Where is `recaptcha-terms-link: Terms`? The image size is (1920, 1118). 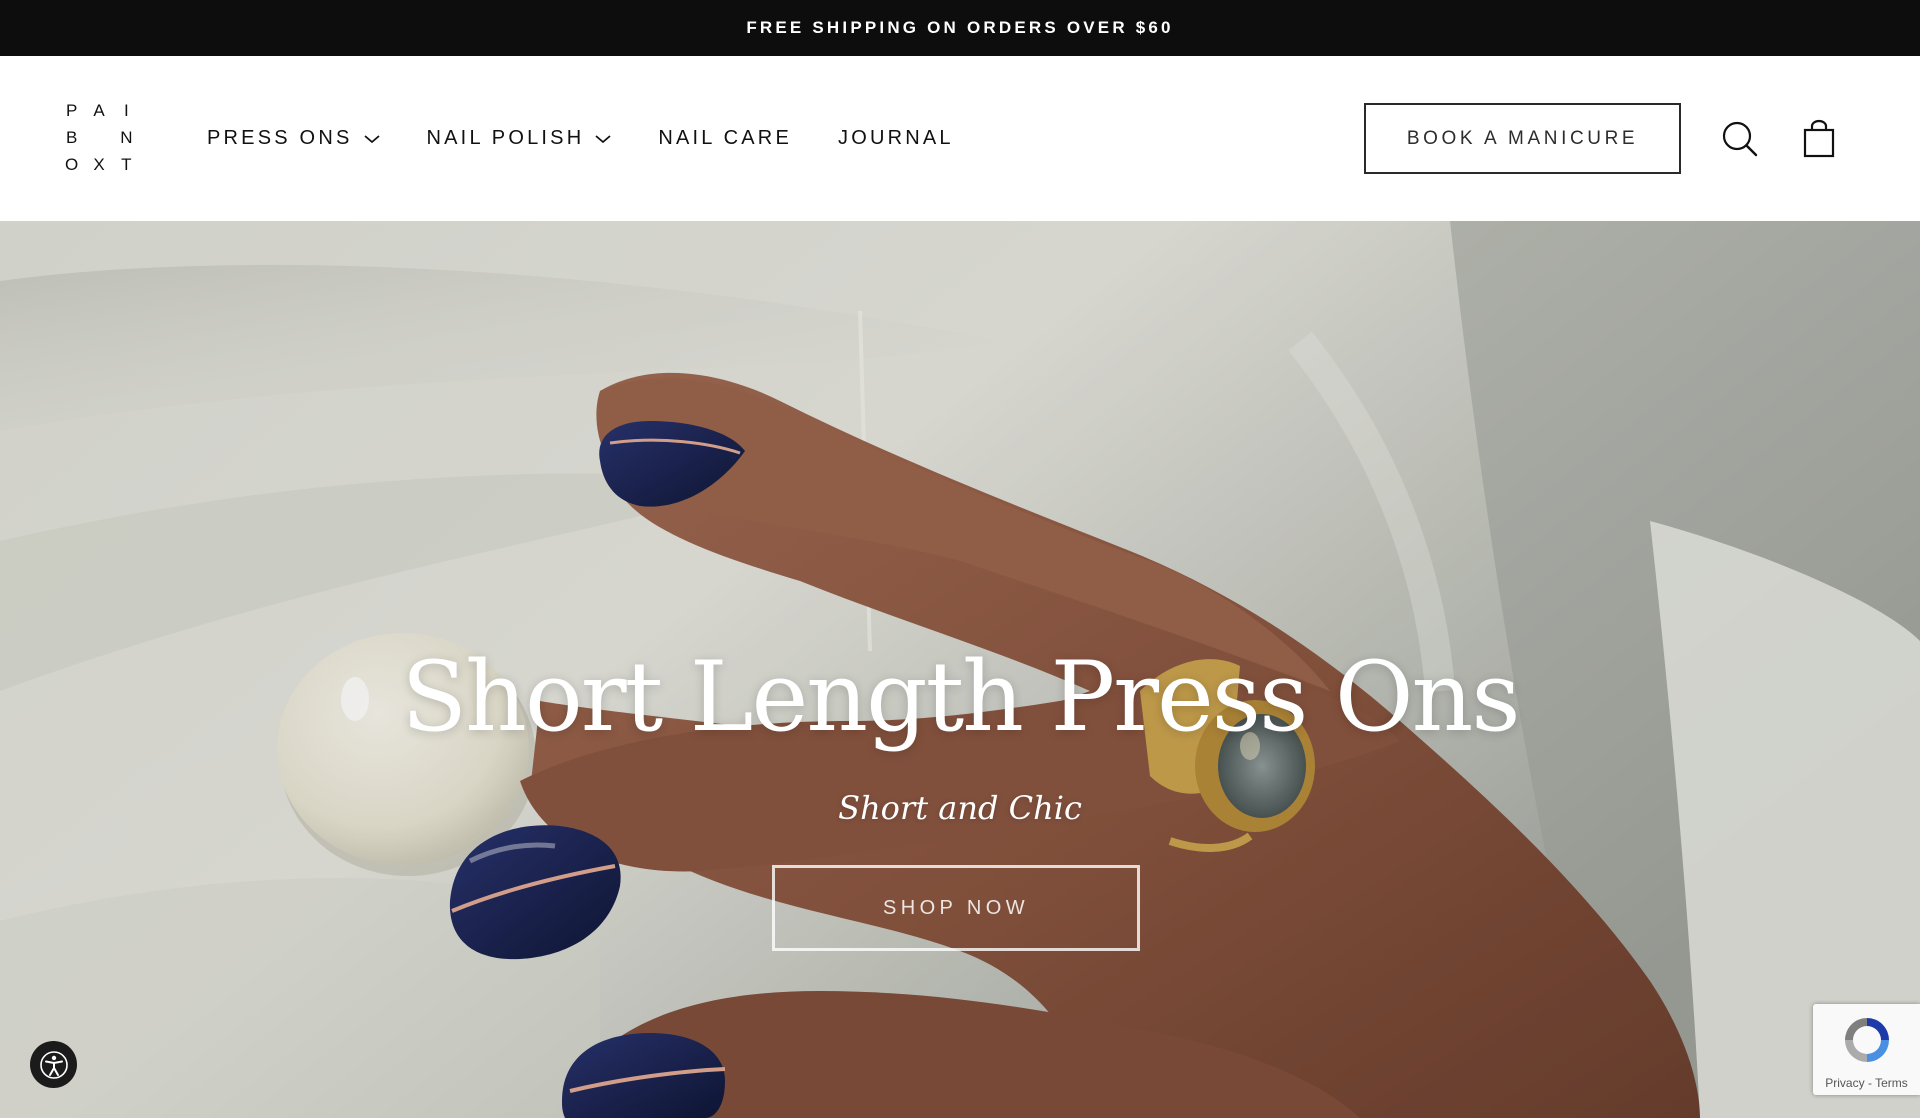
recaptcha-terms-link: Terms is located at coordinates (1891, 1083).